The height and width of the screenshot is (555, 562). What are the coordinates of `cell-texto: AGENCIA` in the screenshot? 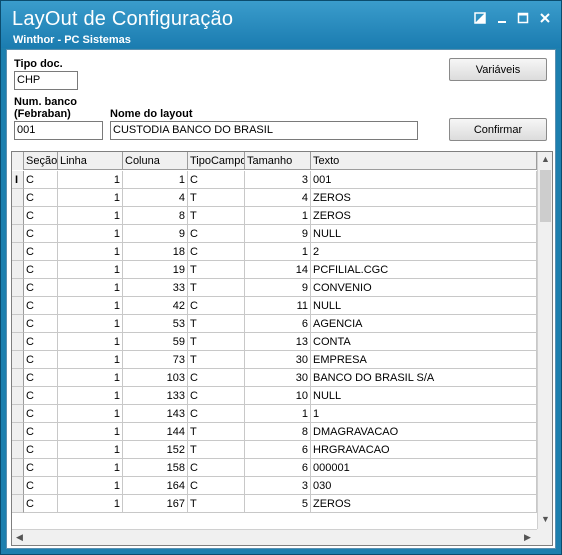 It's located at (424, 324).